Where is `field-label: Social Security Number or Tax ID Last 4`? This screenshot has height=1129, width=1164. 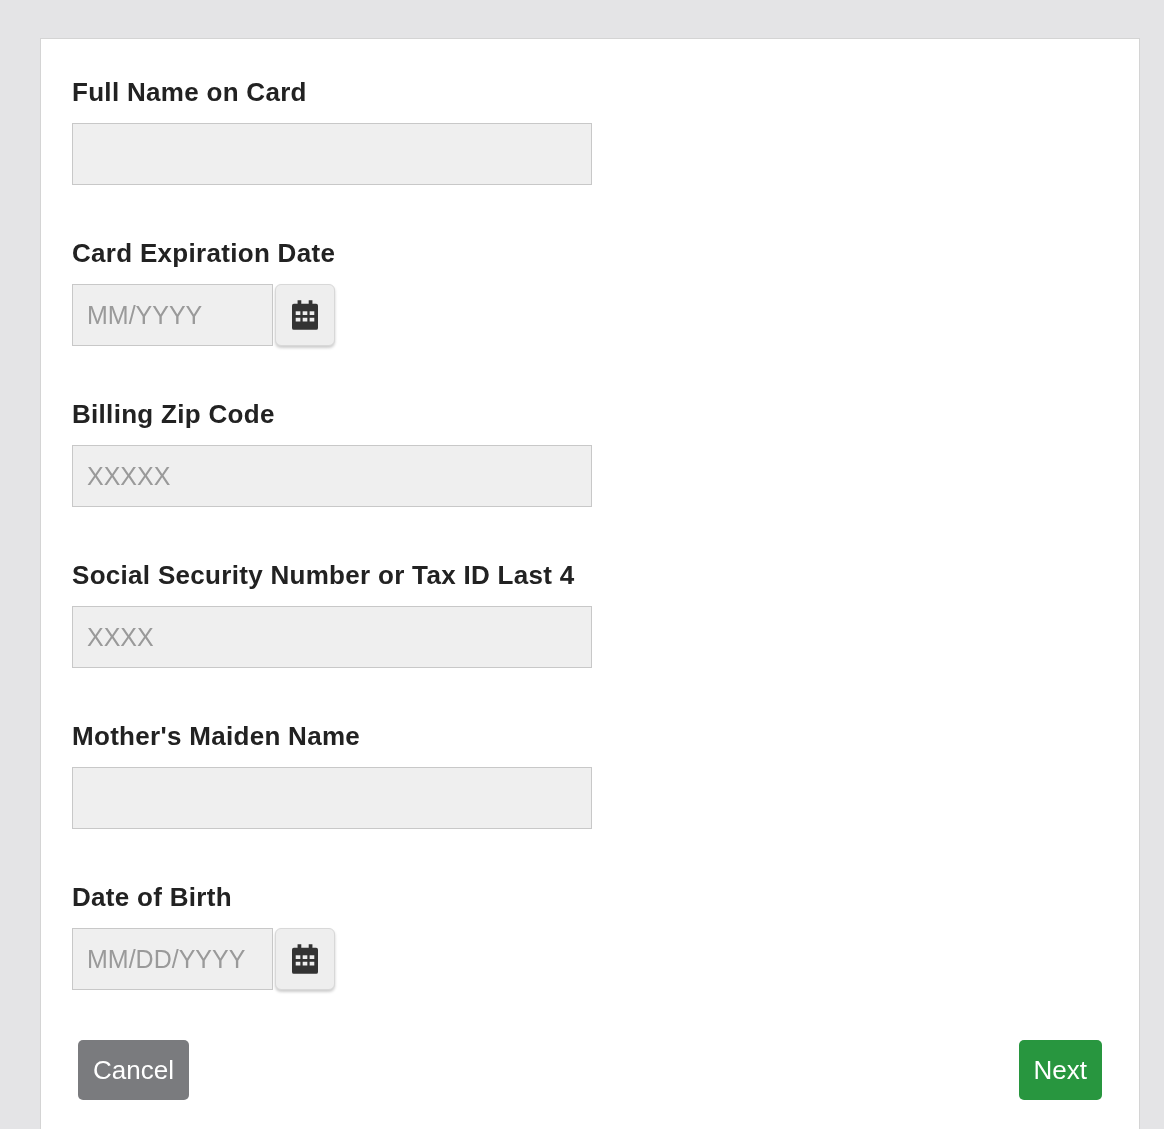
field-label: Social Security Number or Tax ID Last 4 is located at coordinates (324, 575).